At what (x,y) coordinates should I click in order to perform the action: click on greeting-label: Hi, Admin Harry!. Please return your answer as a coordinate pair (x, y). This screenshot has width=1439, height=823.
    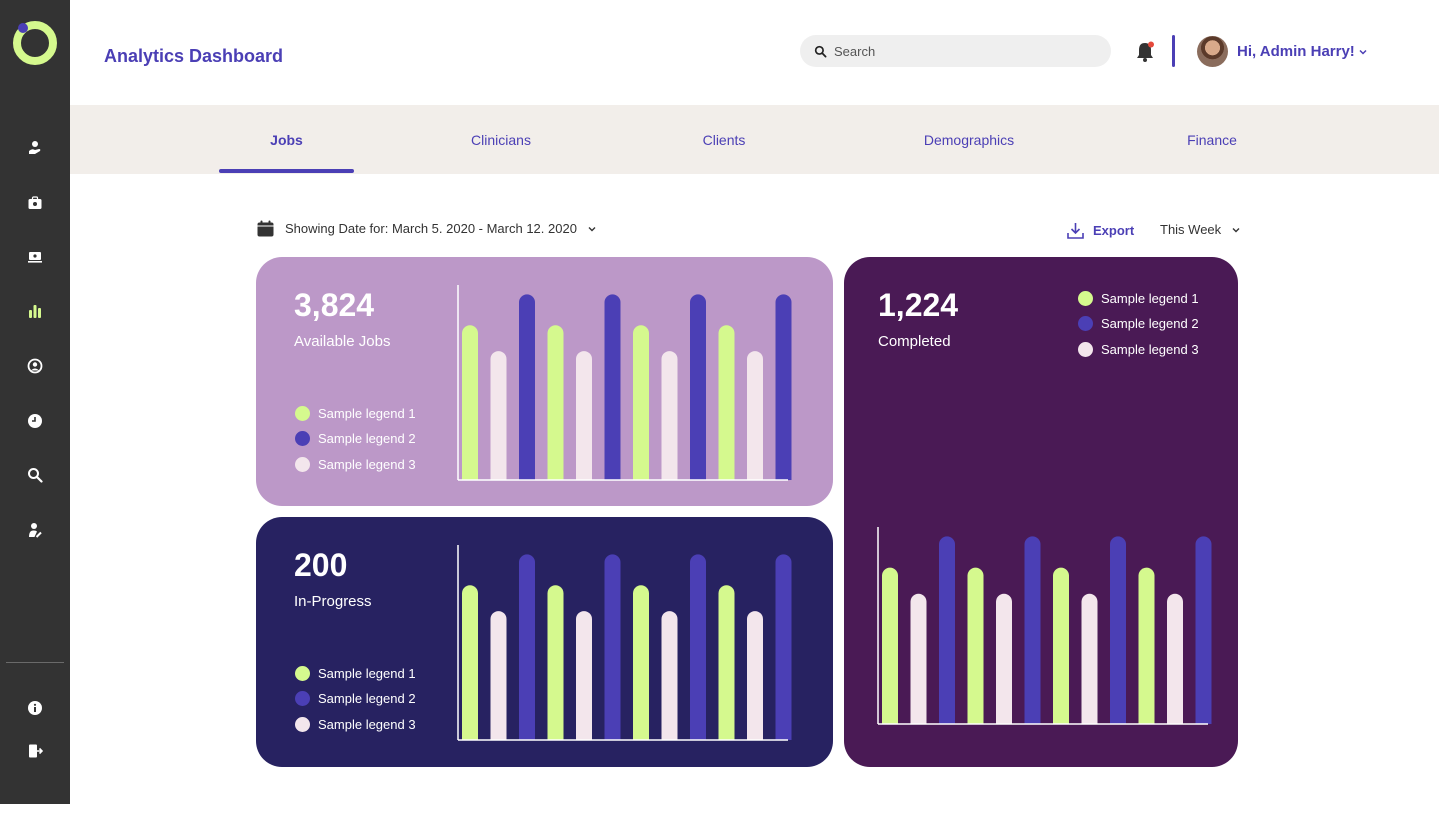
    Looking at the image, I should click on (1296, 51).